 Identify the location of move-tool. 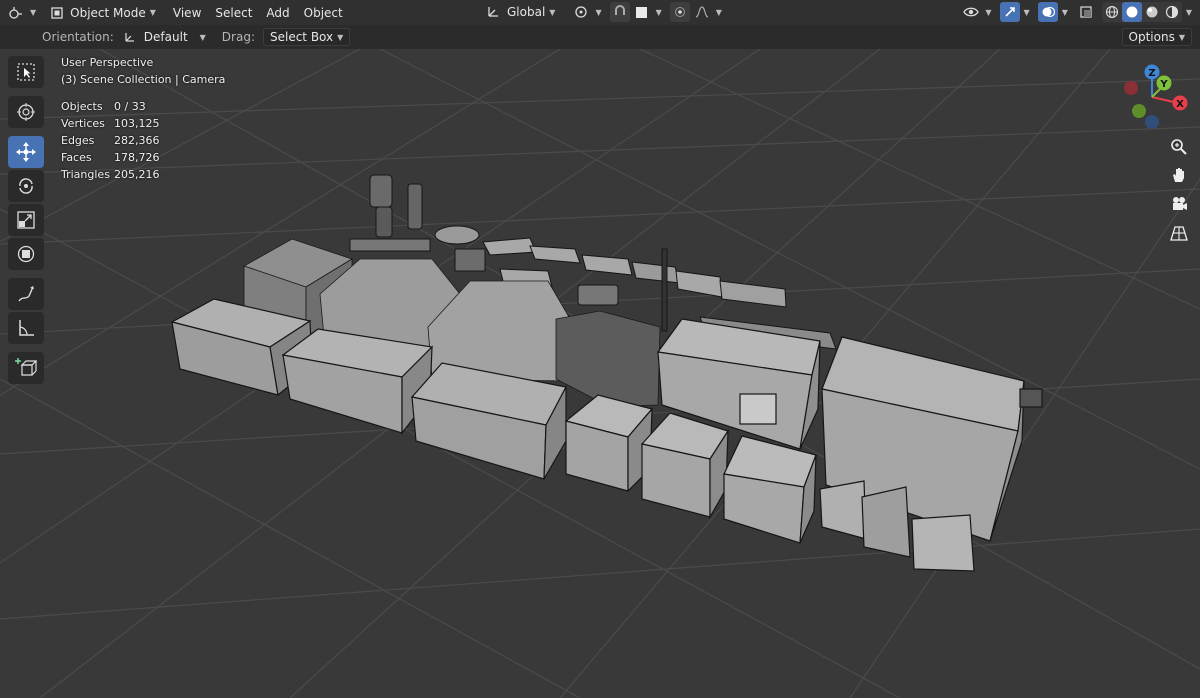
(26, 152).